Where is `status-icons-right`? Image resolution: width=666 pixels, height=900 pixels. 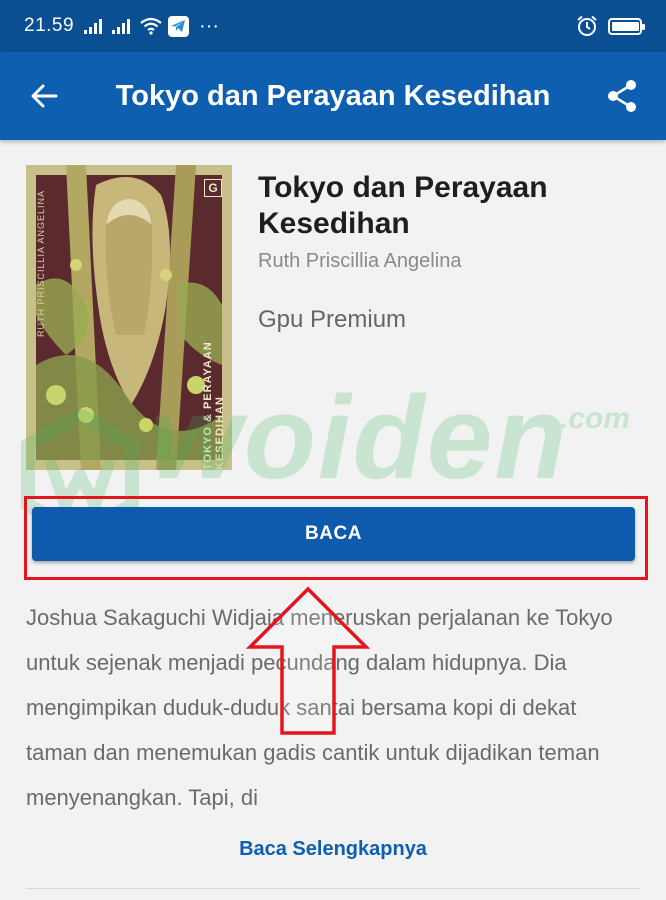
status-icons-right is located at coordinates (610, 26).